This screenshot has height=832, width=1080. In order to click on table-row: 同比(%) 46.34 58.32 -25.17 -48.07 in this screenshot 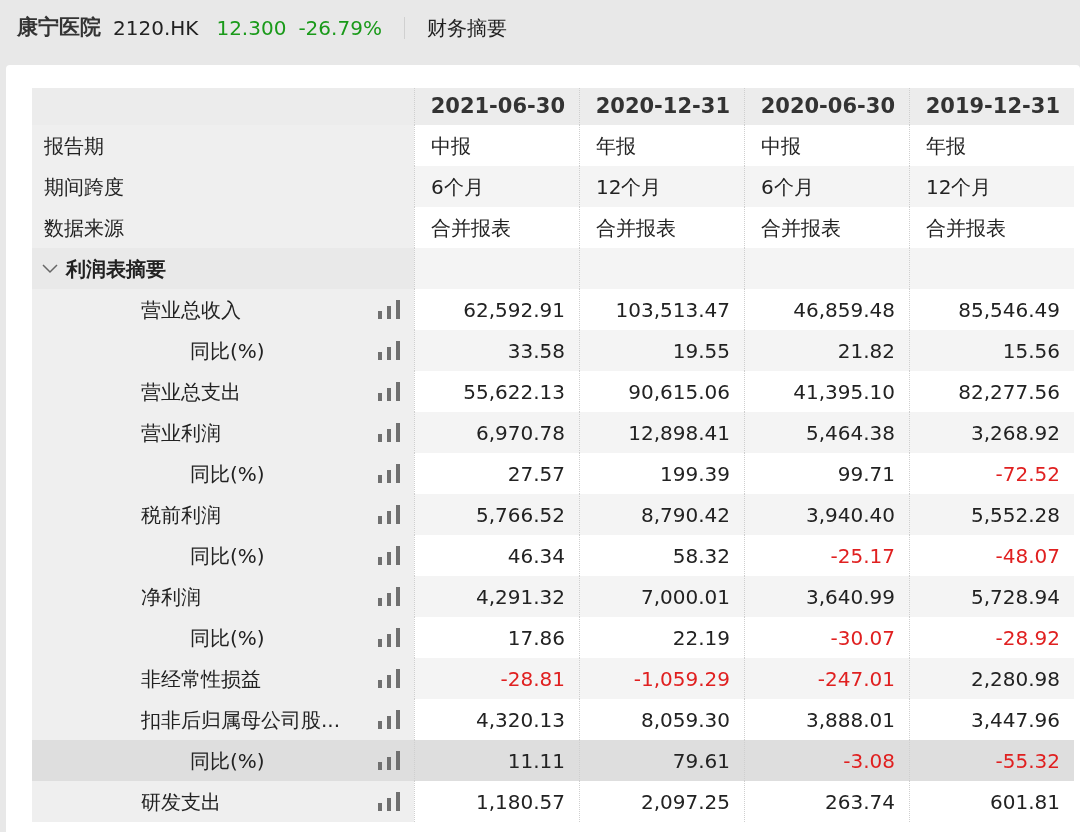, I will do `click(556, 555)`.